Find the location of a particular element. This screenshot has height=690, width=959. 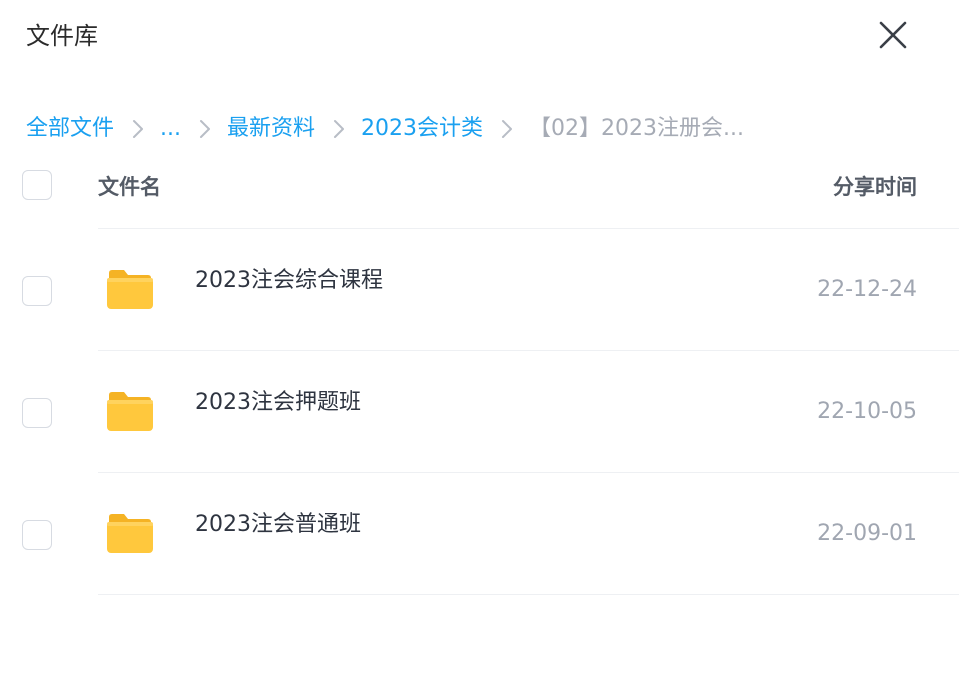

share-date: 22-10-05 is located at coordinates (867, 411).